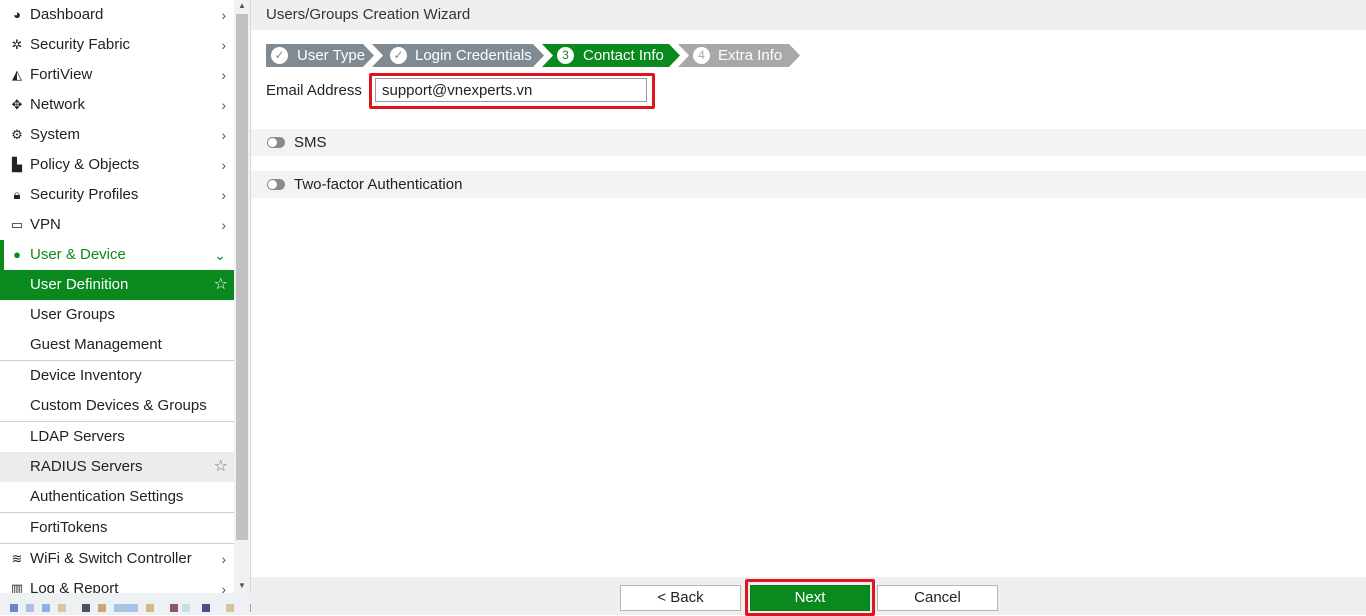 This screenshot has height=616, width=1366. What do you see at coordinates (61, 74) in the screenshot?
I see `sidebar-item-label: FortiView` at bounding box center [61, 74].